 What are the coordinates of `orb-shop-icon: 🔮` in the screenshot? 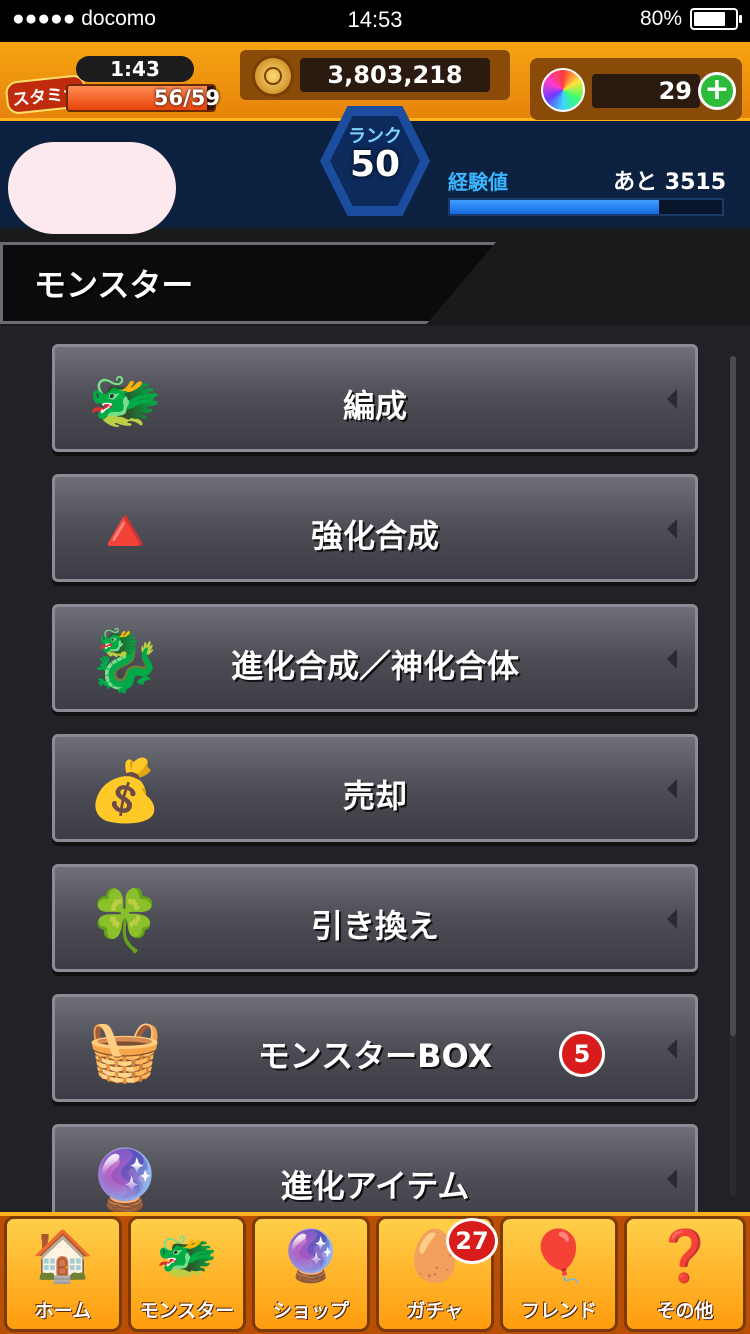 It's located at (311, 1256).